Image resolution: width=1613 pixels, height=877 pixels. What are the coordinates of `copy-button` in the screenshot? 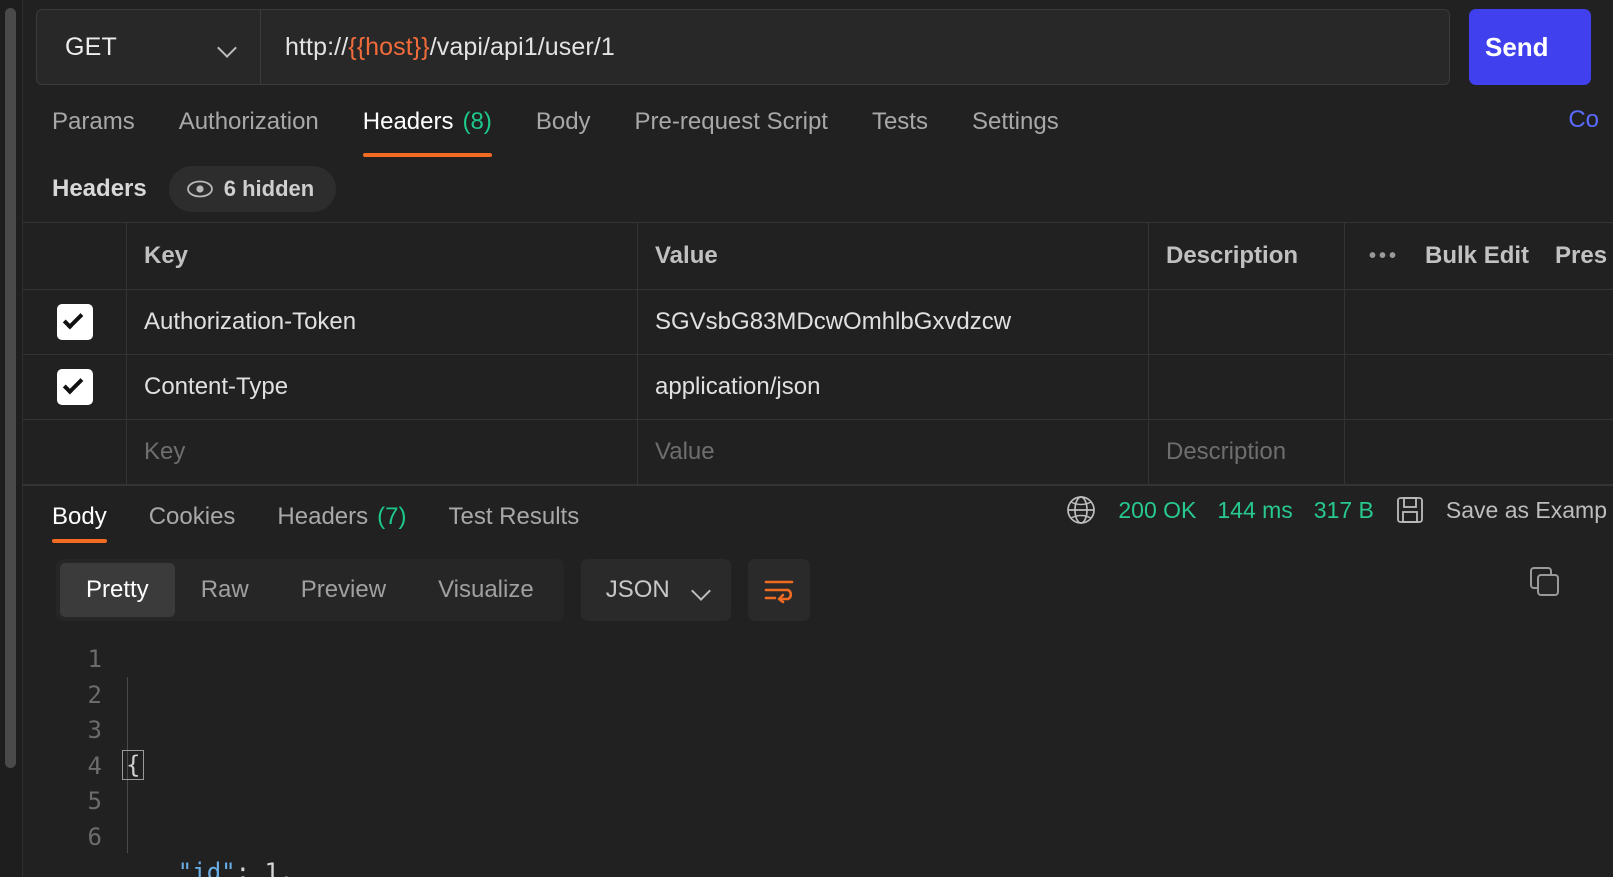 It's located at (1544, 582).